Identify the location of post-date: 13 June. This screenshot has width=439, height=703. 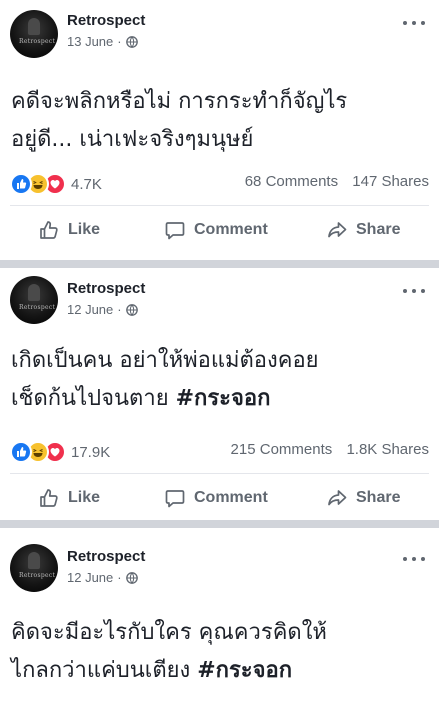
(90, 41).